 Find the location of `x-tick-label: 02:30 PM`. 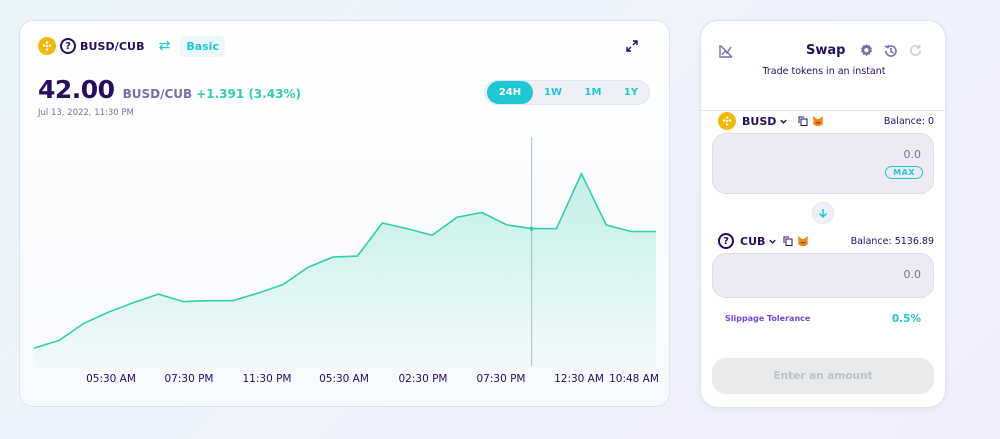

x-tick-label: 02:30 PM is located at coordinates (423, 379).